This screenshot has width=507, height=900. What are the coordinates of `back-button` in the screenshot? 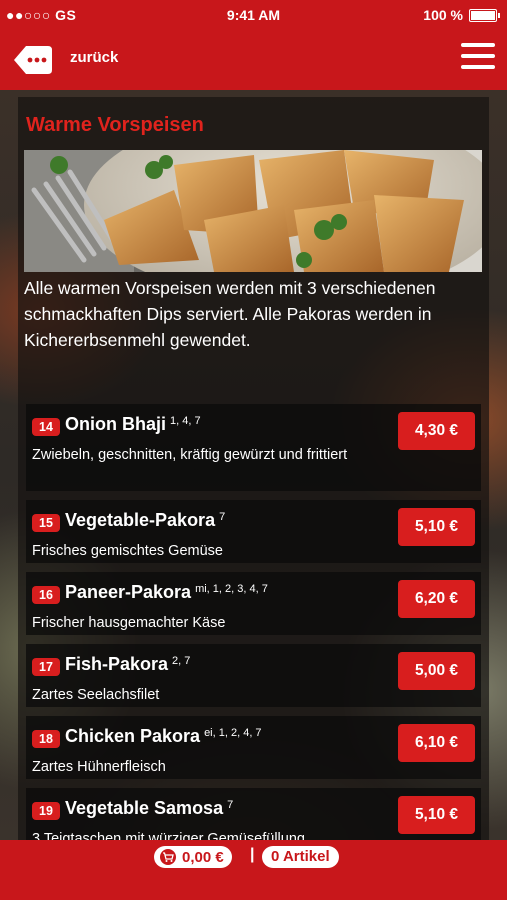 It's located at (33, 60).